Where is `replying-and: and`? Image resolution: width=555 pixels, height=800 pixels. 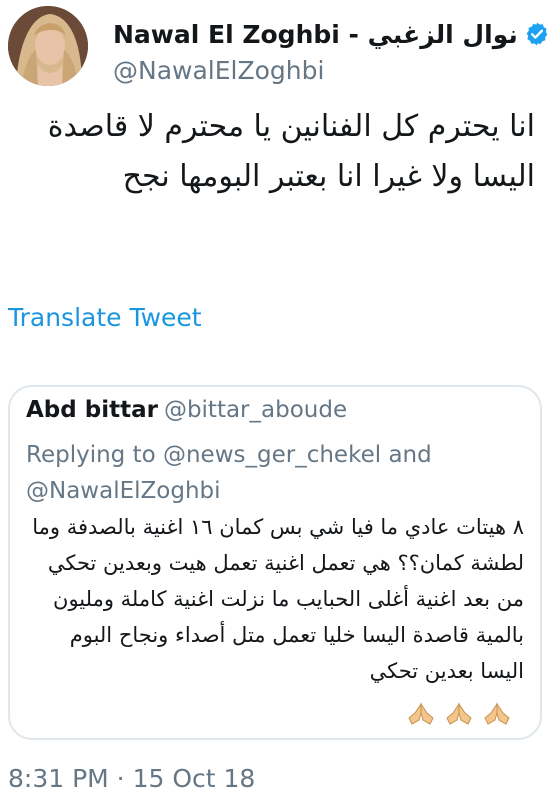 replying-and: and is located at coordinates (410, 455).